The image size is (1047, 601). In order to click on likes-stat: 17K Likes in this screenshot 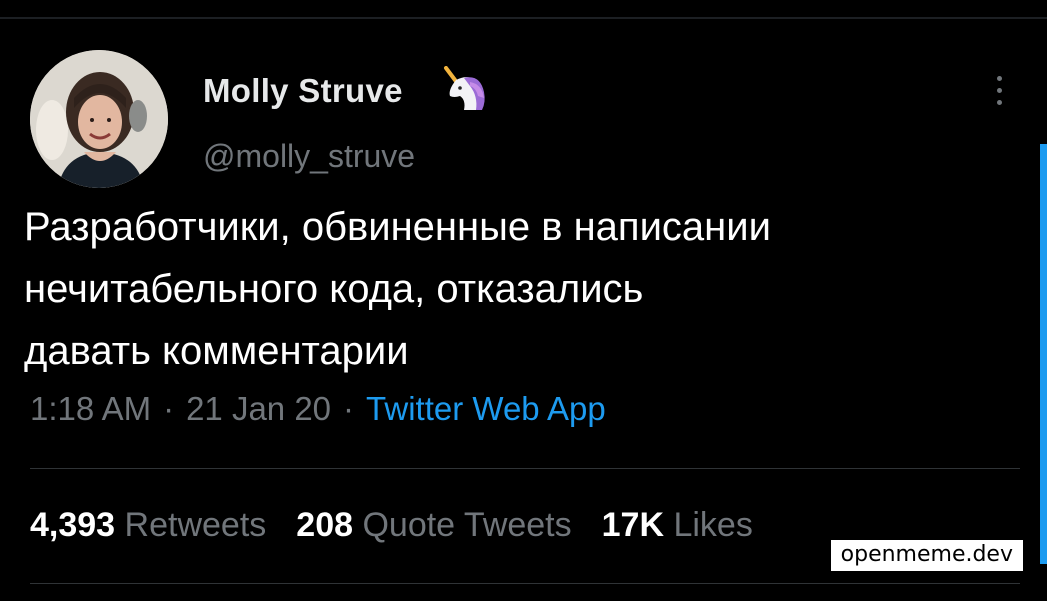, I will do `click(677, 525)`.